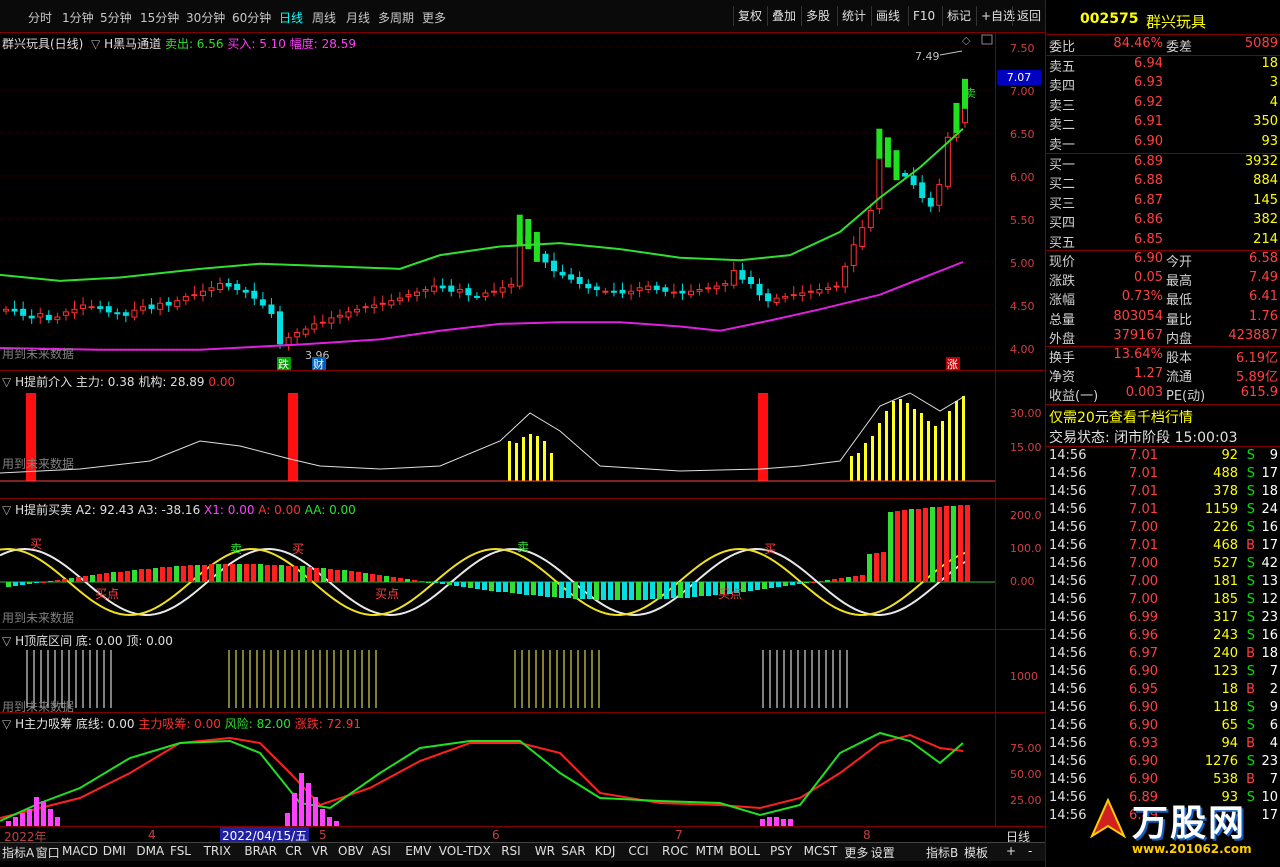 This screenshot has height=867, width=1280. What do you see at coordinates (1121, 417) in the screenshot?
I see `promo-link: 仅需20元查看千档行情` at bounding box center [1121, 417].